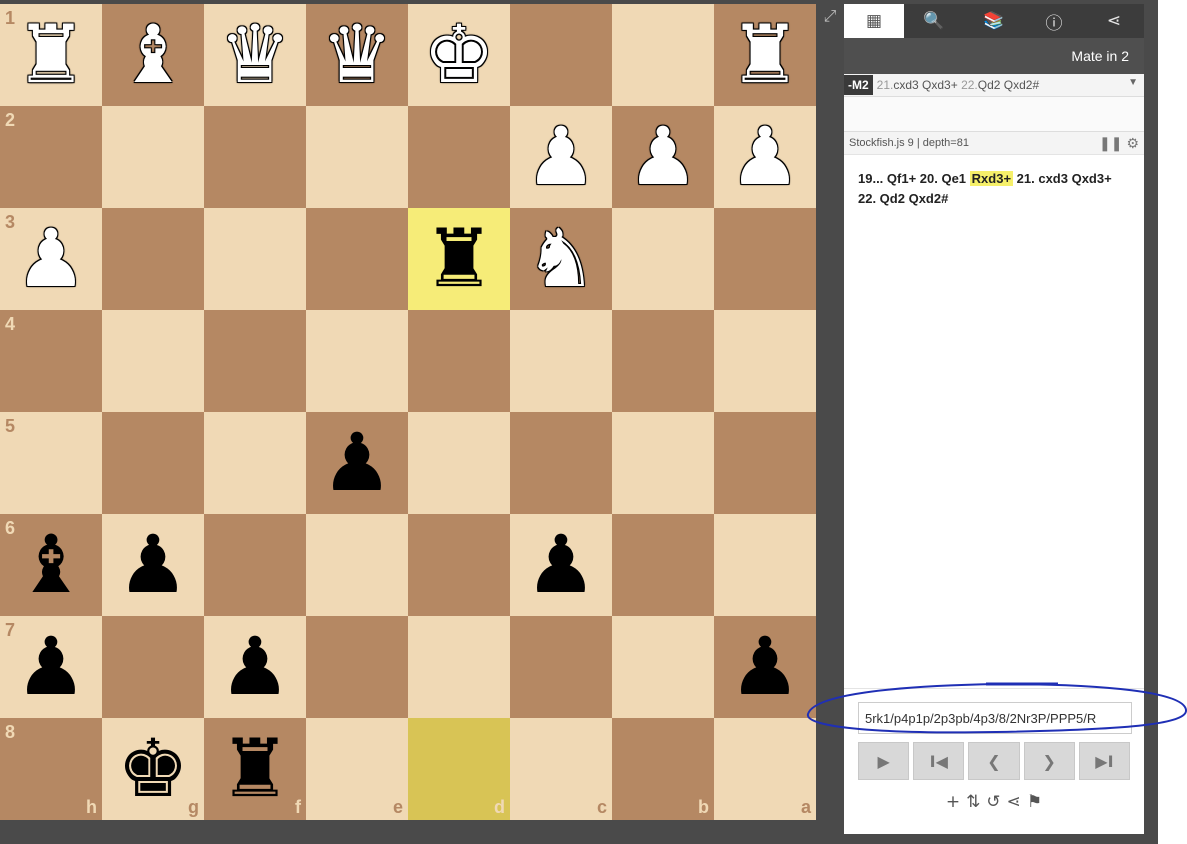 This screenshot has height=844, width=1187. I want to click on square-d1: ♚, so click(459, 55).